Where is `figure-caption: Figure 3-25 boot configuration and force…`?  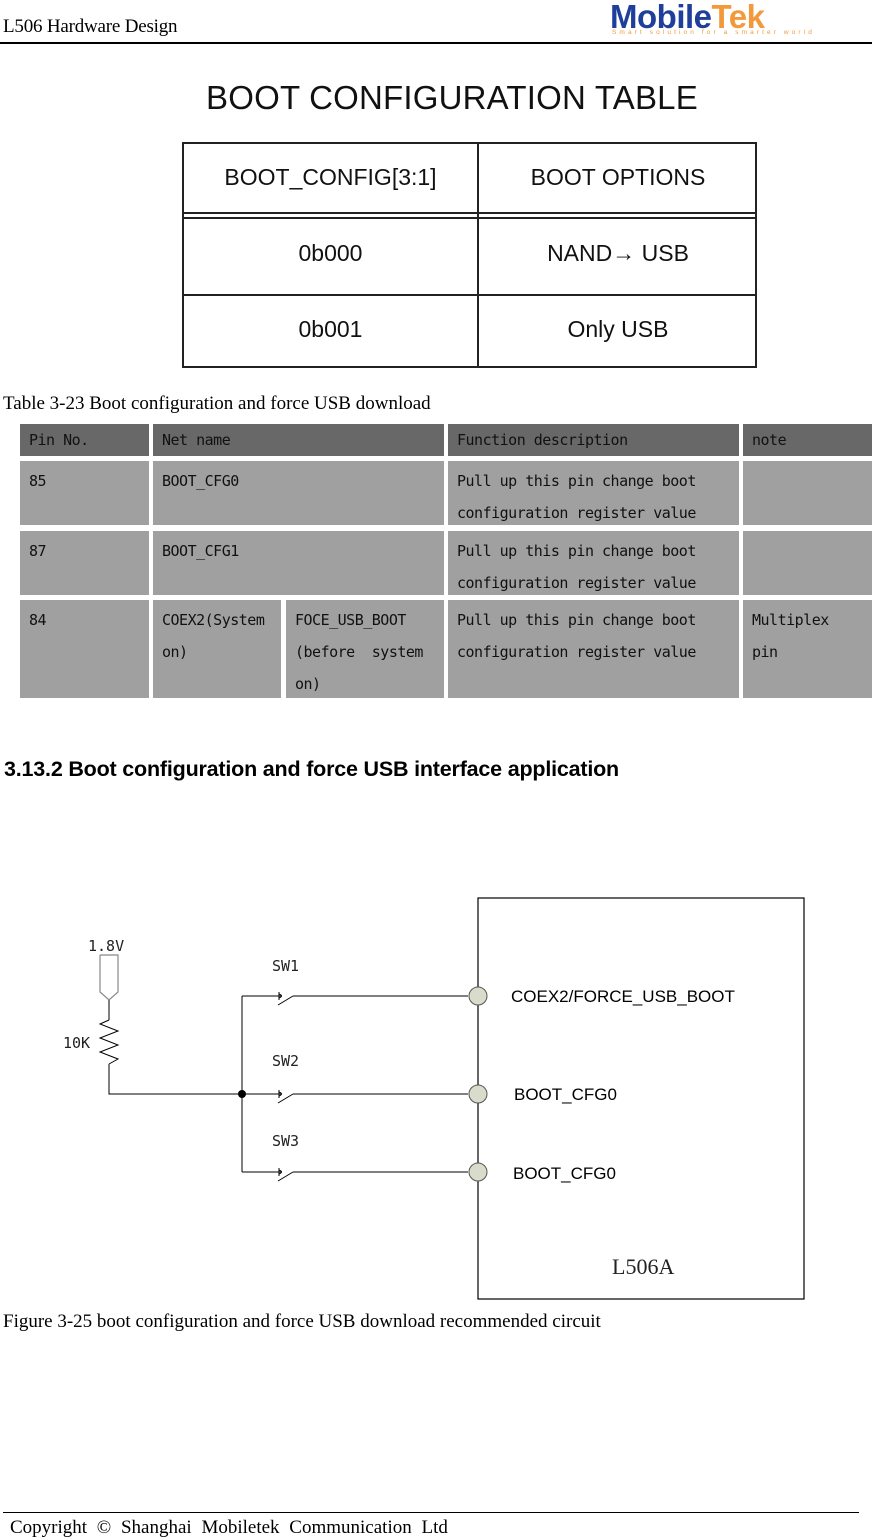 figure-caption: Figure 3-25 boot configuration and force… is located at coordinates (302, 1321).